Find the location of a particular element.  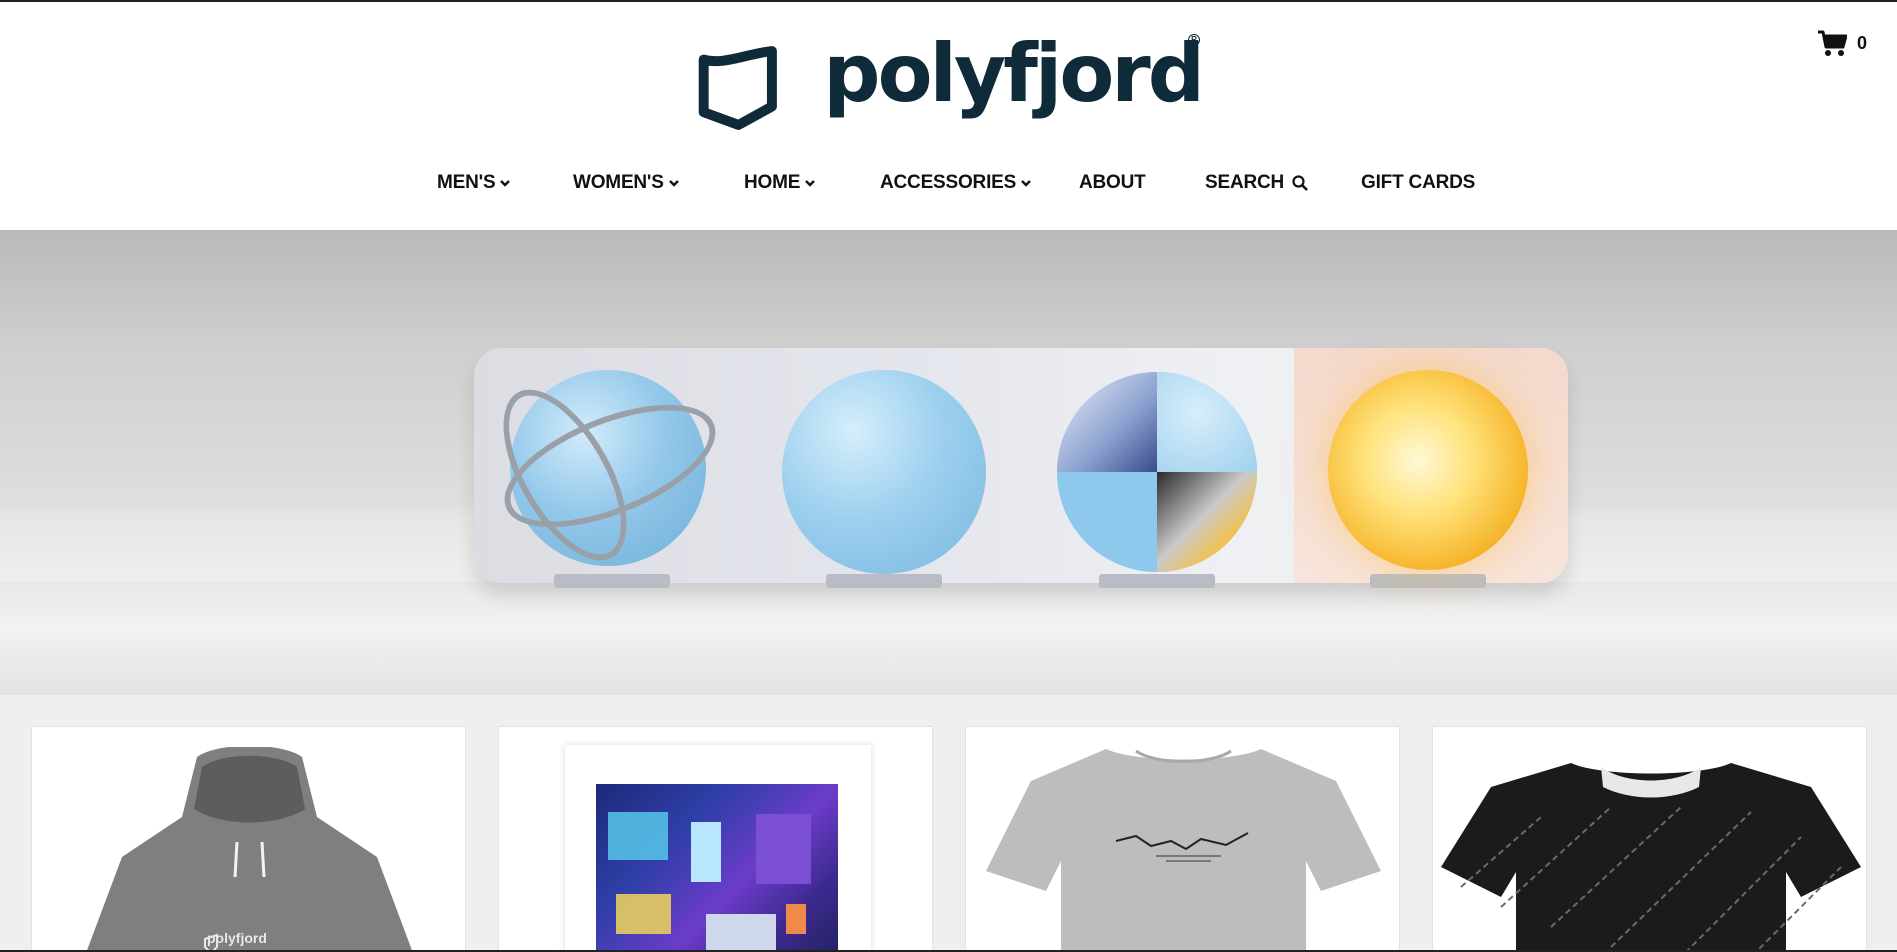

search-icon is located at coordinates (1300, 183).